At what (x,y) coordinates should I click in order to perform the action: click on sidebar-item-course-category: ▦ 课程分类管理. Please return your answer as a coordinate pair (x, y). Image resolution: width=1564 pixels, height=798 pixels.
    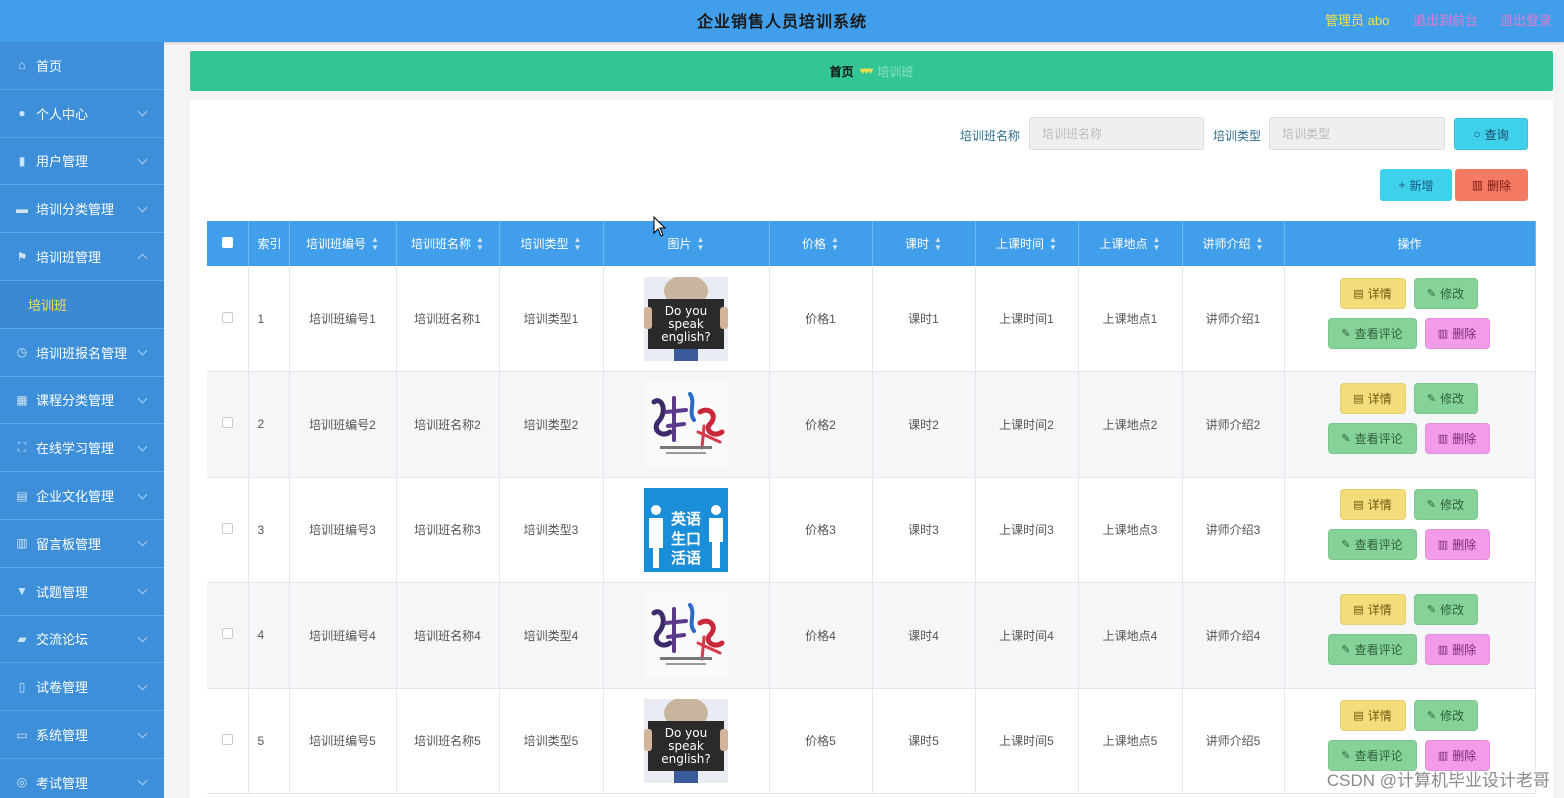
    Looking at the image, I should click on (82, 401).